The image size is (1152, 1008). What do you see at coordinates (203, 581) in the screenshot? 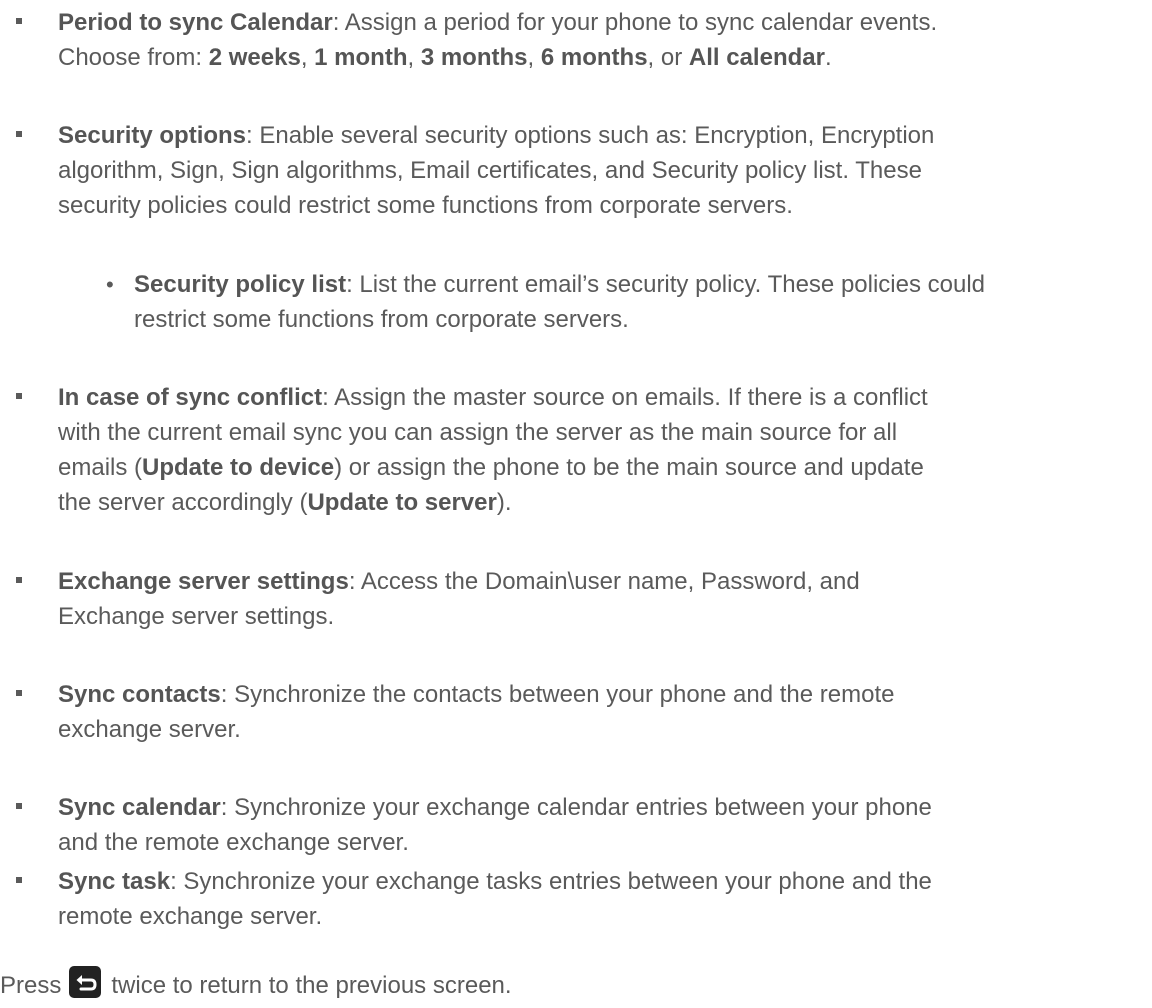
I see `bold-term: Exchange server settings` at bounding box center [203, 581].